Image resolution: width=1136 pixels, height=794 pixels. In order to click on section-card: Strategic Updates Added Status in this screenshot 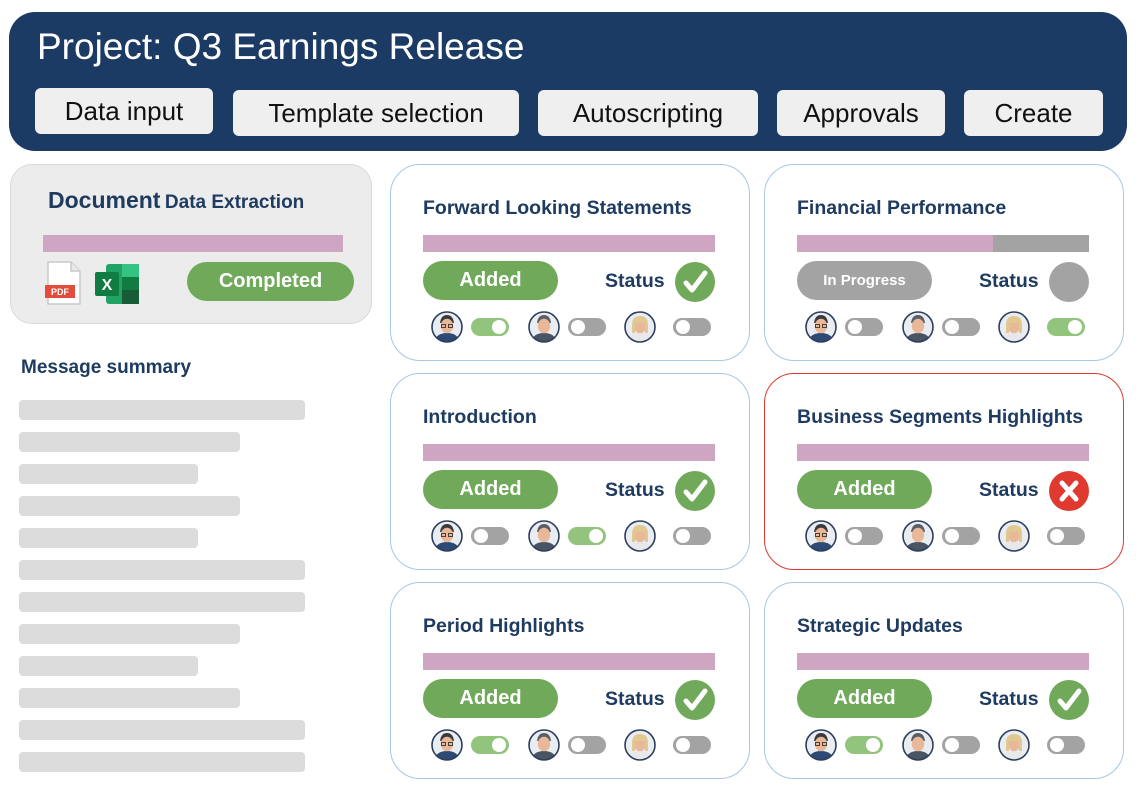, I will do `click(944, 680)`.